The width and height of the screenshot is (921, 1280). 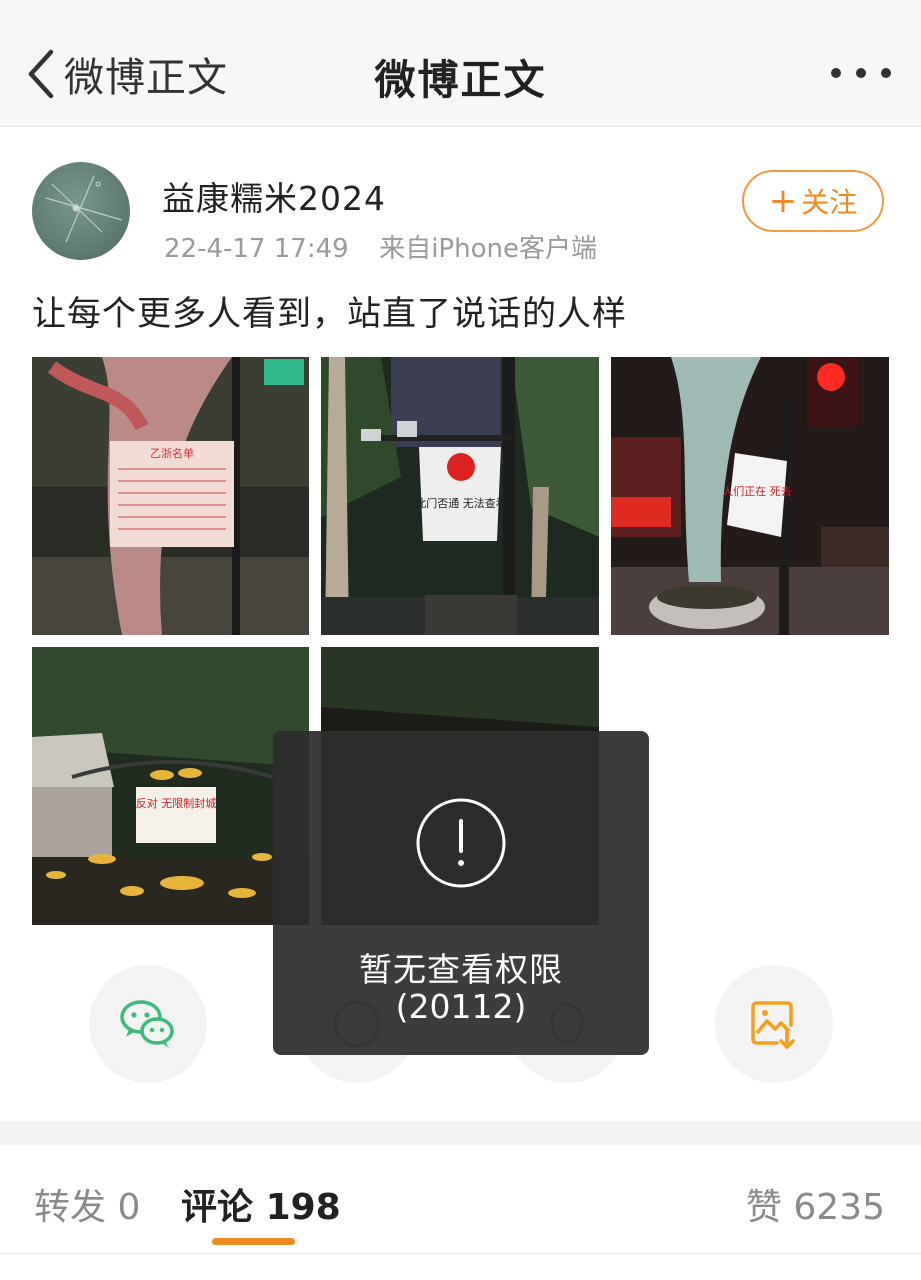 I want to click on follow-button: + 关注, so click(x=813, y=201).